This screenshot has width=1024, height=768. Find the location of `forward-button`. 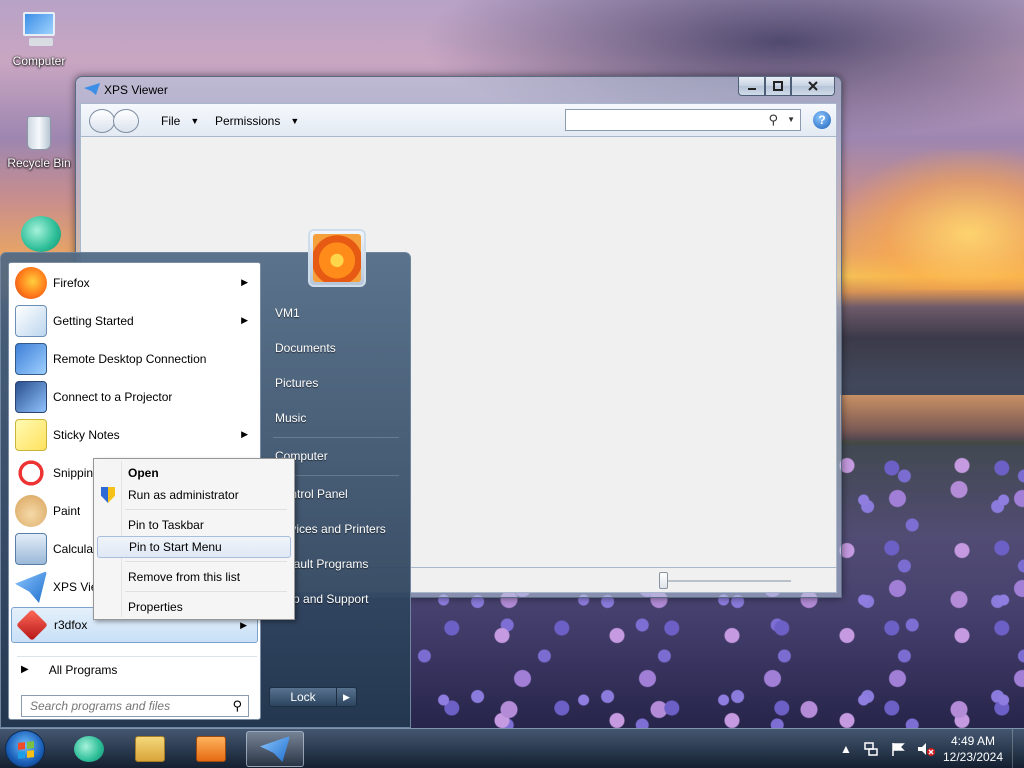

forward-button is located at coordinates (126, 121).